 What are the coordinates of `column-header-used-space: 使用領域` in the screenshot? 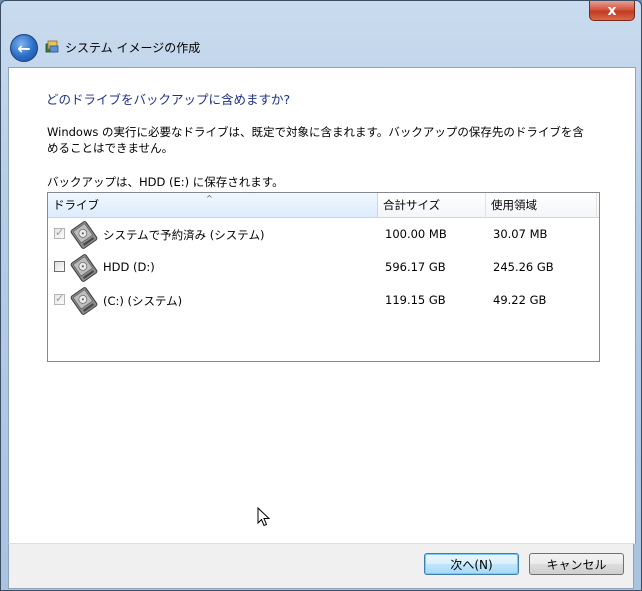 It's located at (541, 205).